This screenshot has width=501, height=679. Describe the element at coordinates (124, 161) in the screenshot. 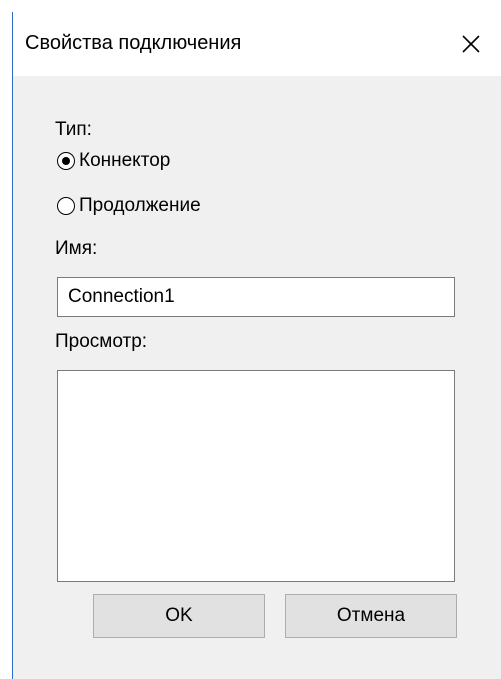

I see `radio-connector-label: Коннектор` at that location.